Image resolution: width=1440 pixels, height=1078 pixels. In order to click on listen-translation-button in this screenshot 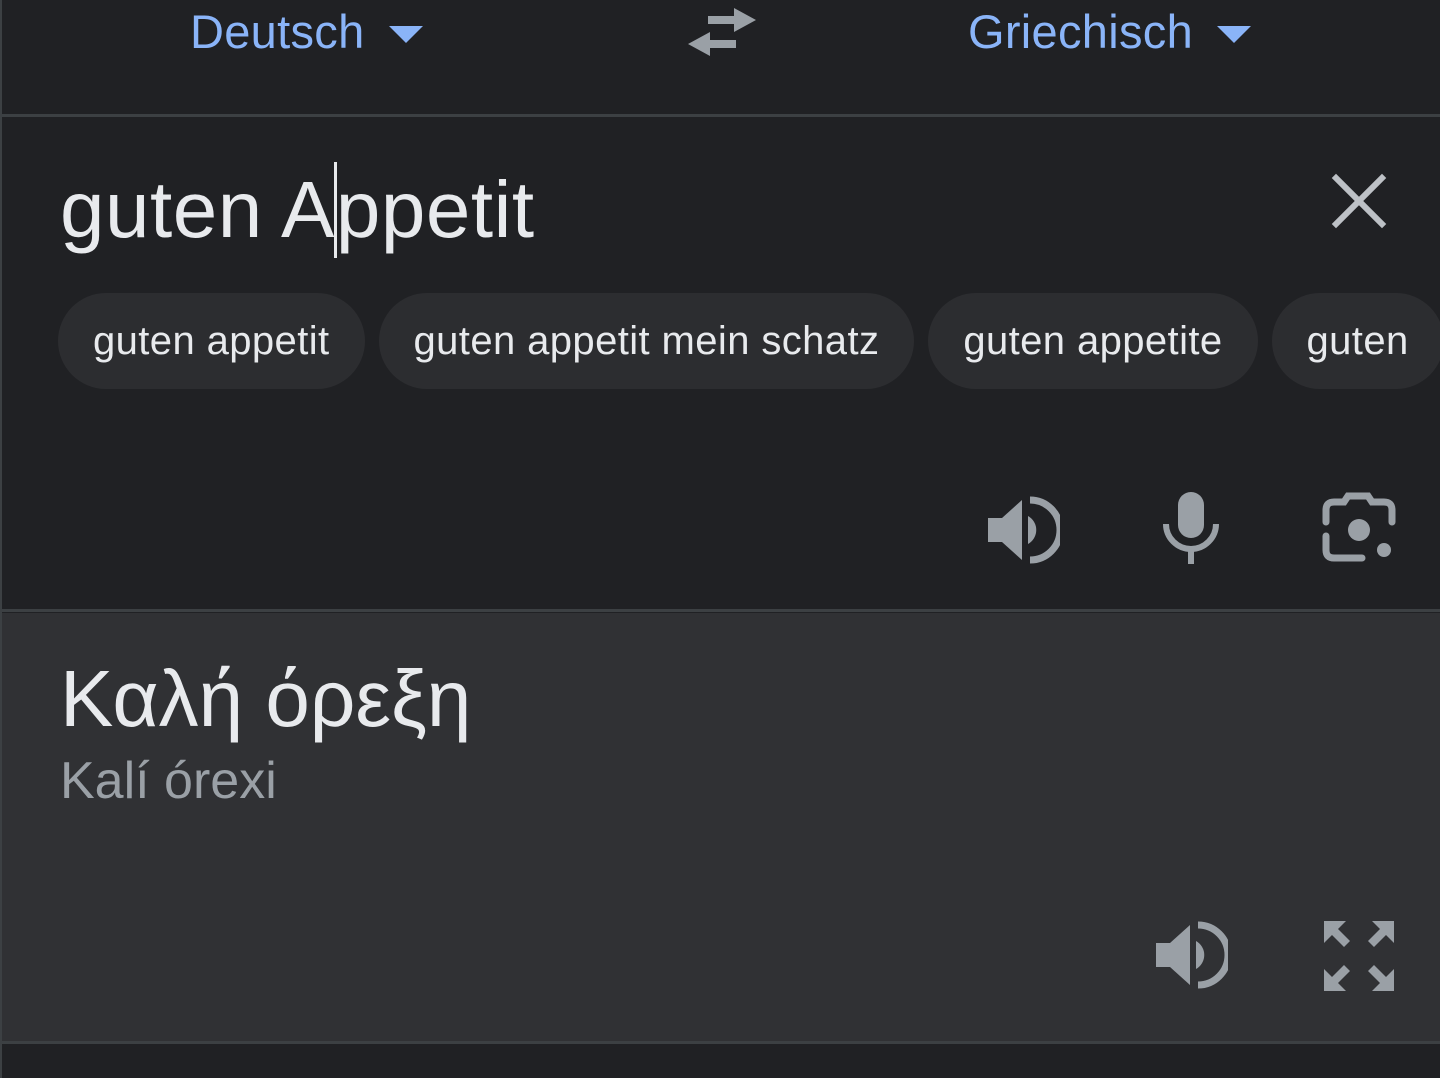, I will do `click(1193, 955)`.